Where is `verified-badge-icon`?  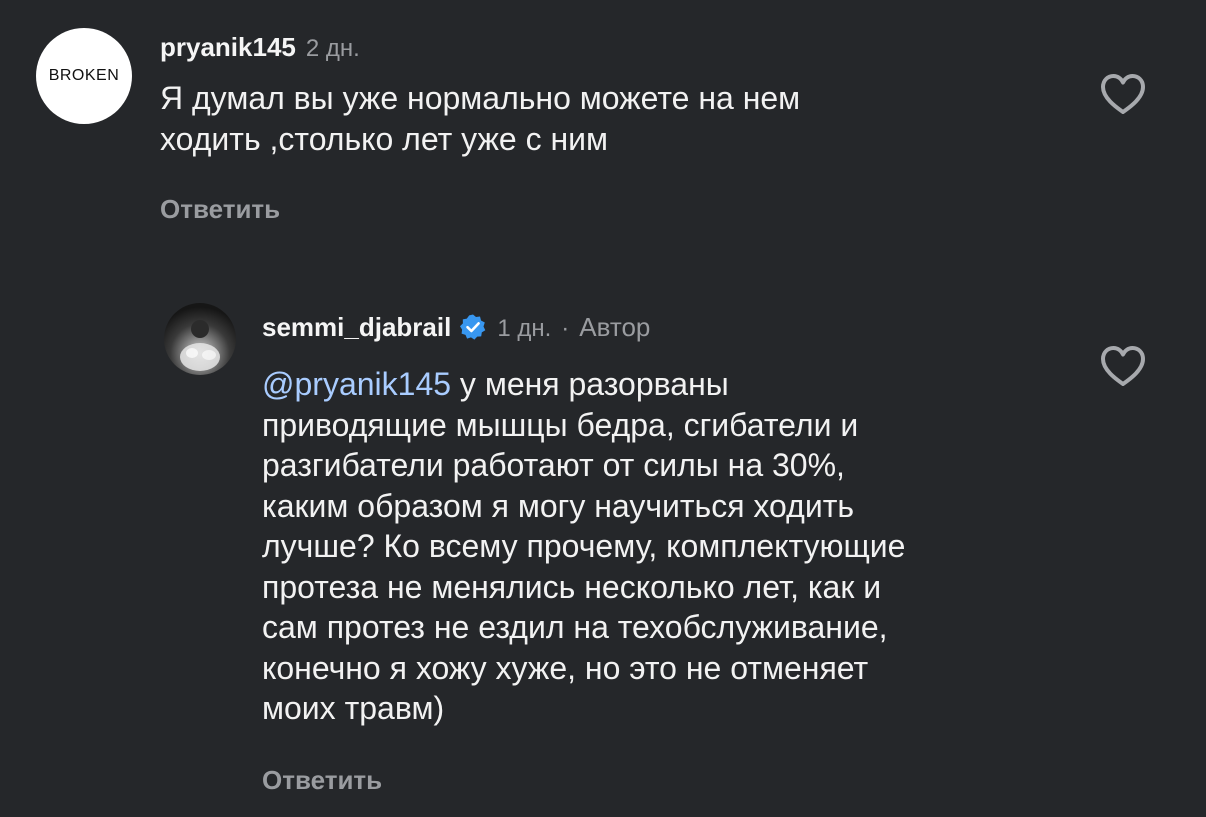
verified-badge-icon is located at coordinates (473, 327).